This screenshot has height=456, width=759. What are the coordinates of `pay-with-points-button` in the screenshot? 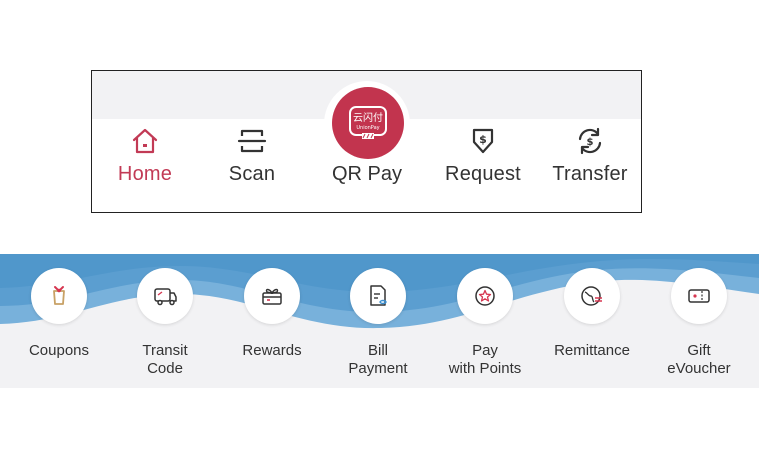 It's located at (485, 296).